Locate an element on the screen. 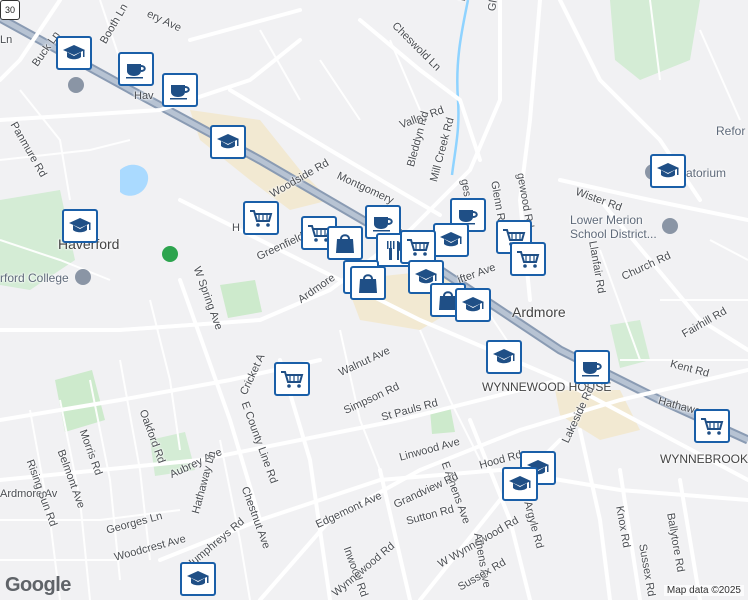 Image resolution: width=748 pixels, height=600 pixels. street-label: Hav is located at coordinates (144, 96).